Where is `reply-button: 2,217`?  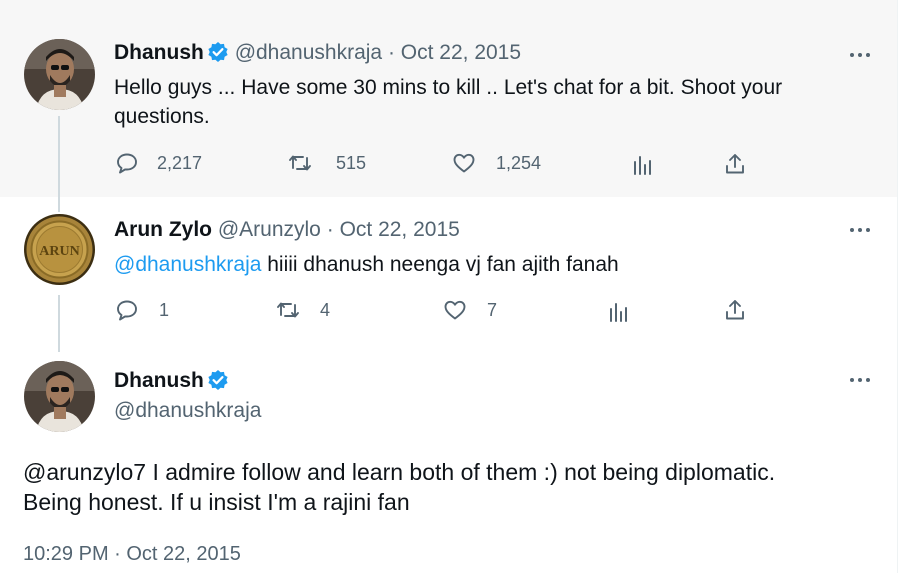
reply-button: 2,217 is located at coordinates (158, 163).